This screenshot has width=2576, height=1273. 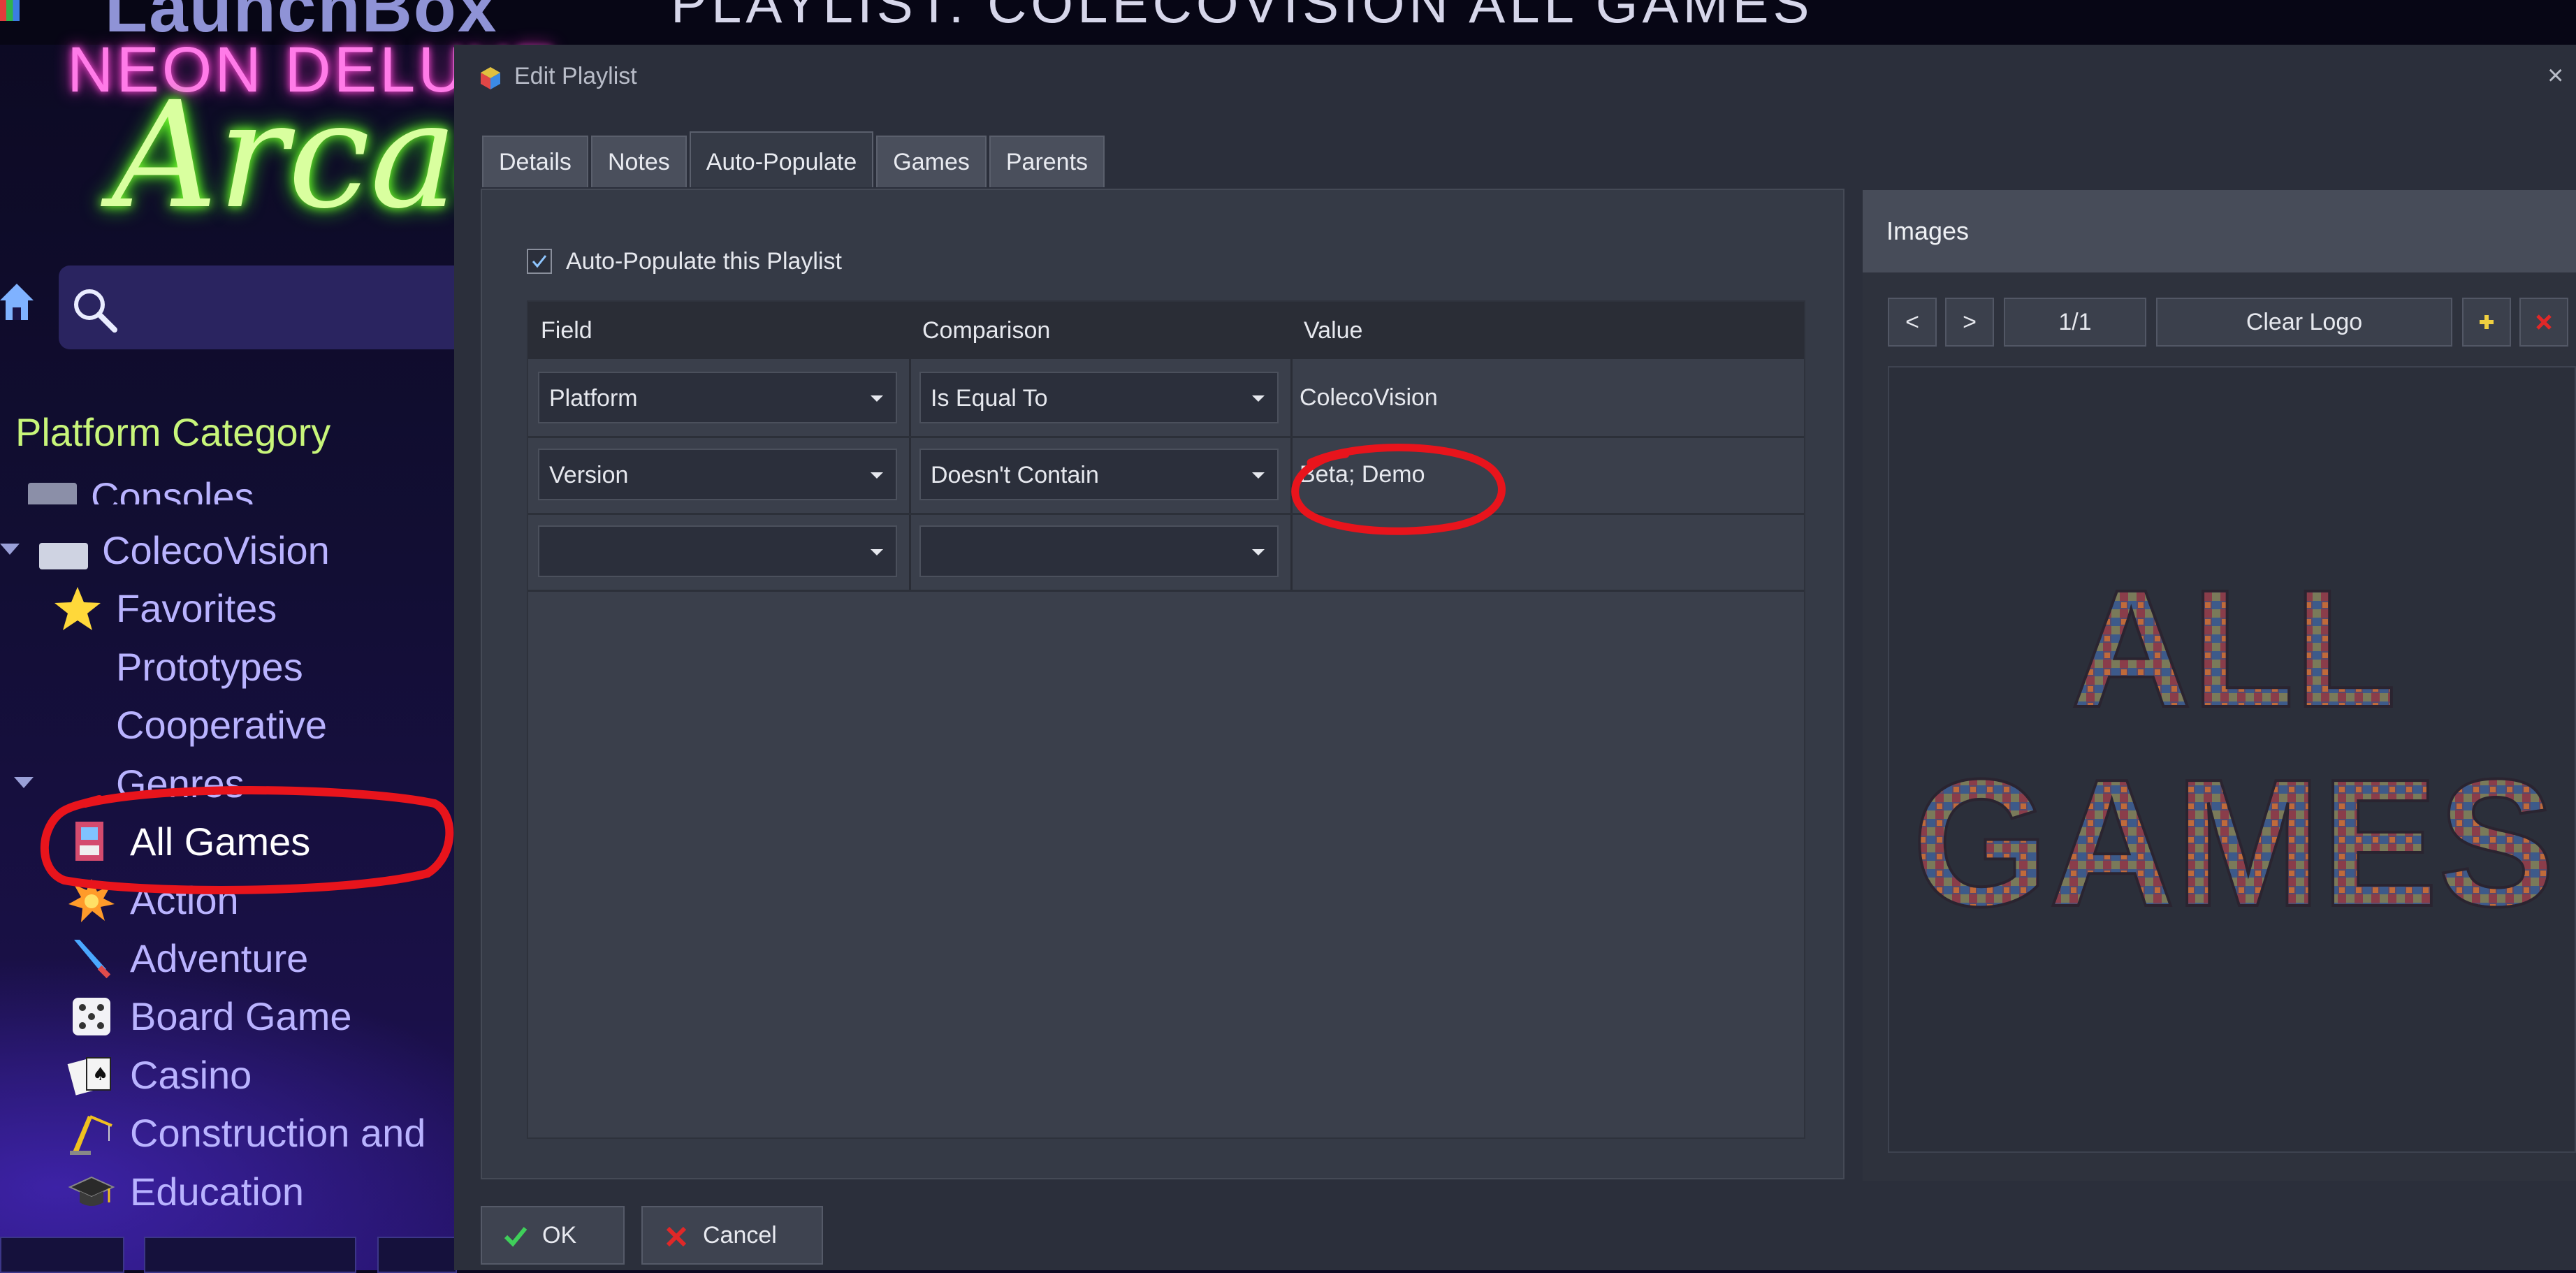 I want to click on all-games-icon, so click(x=89, y=842).